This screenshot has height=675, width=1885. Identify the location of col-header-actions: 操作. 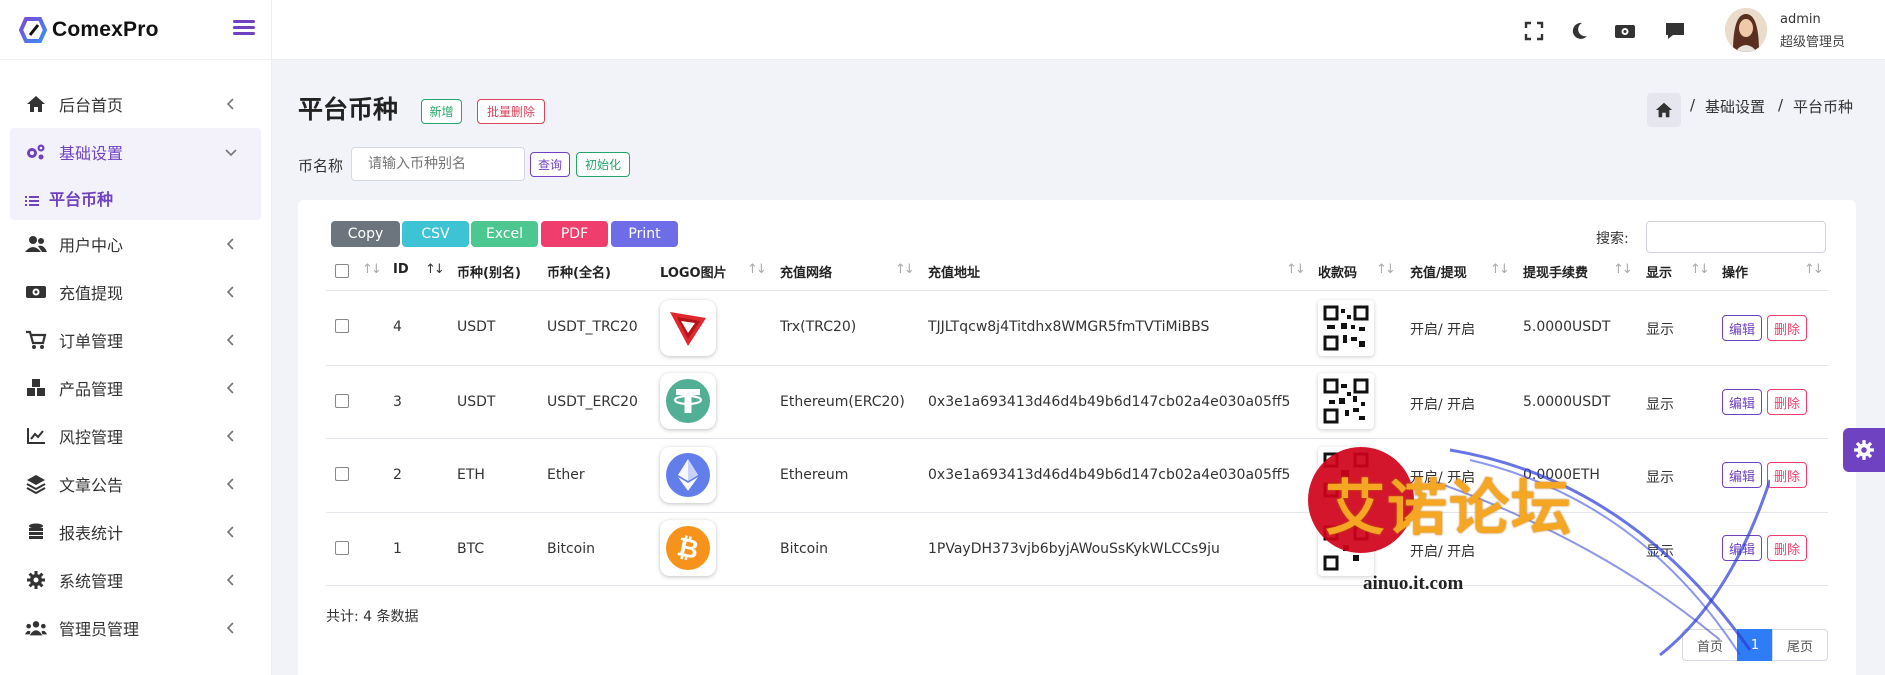
(1735, 271).